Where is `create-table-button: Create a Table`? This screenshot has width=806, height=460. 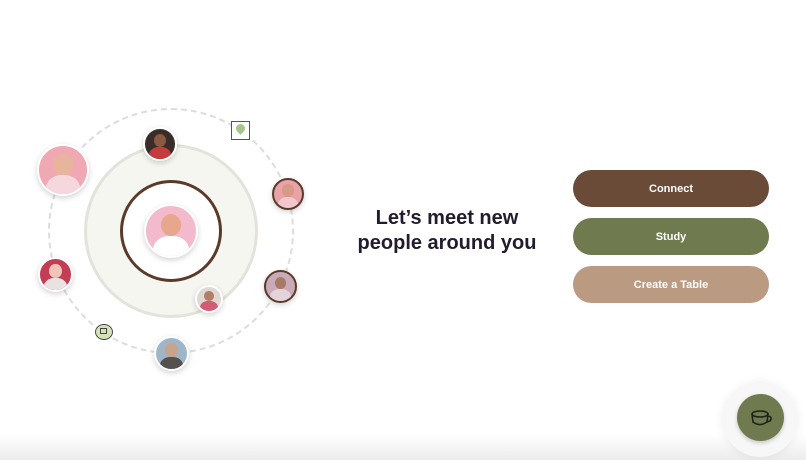 create-table-button: Create a Table is located at coordinates (671, 284).